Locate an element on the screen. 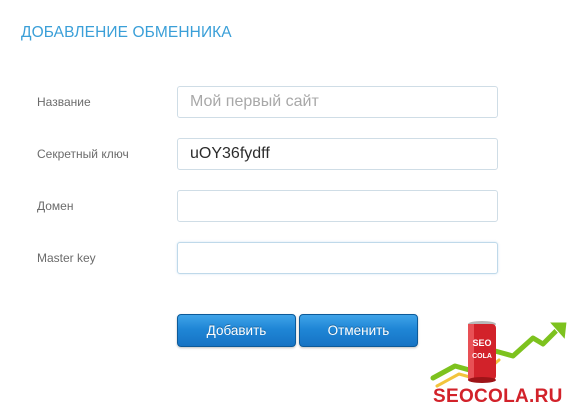 The width and height of the screenshot is (585, 416). can-label-top: SEO is located at coordinates (481, 343).